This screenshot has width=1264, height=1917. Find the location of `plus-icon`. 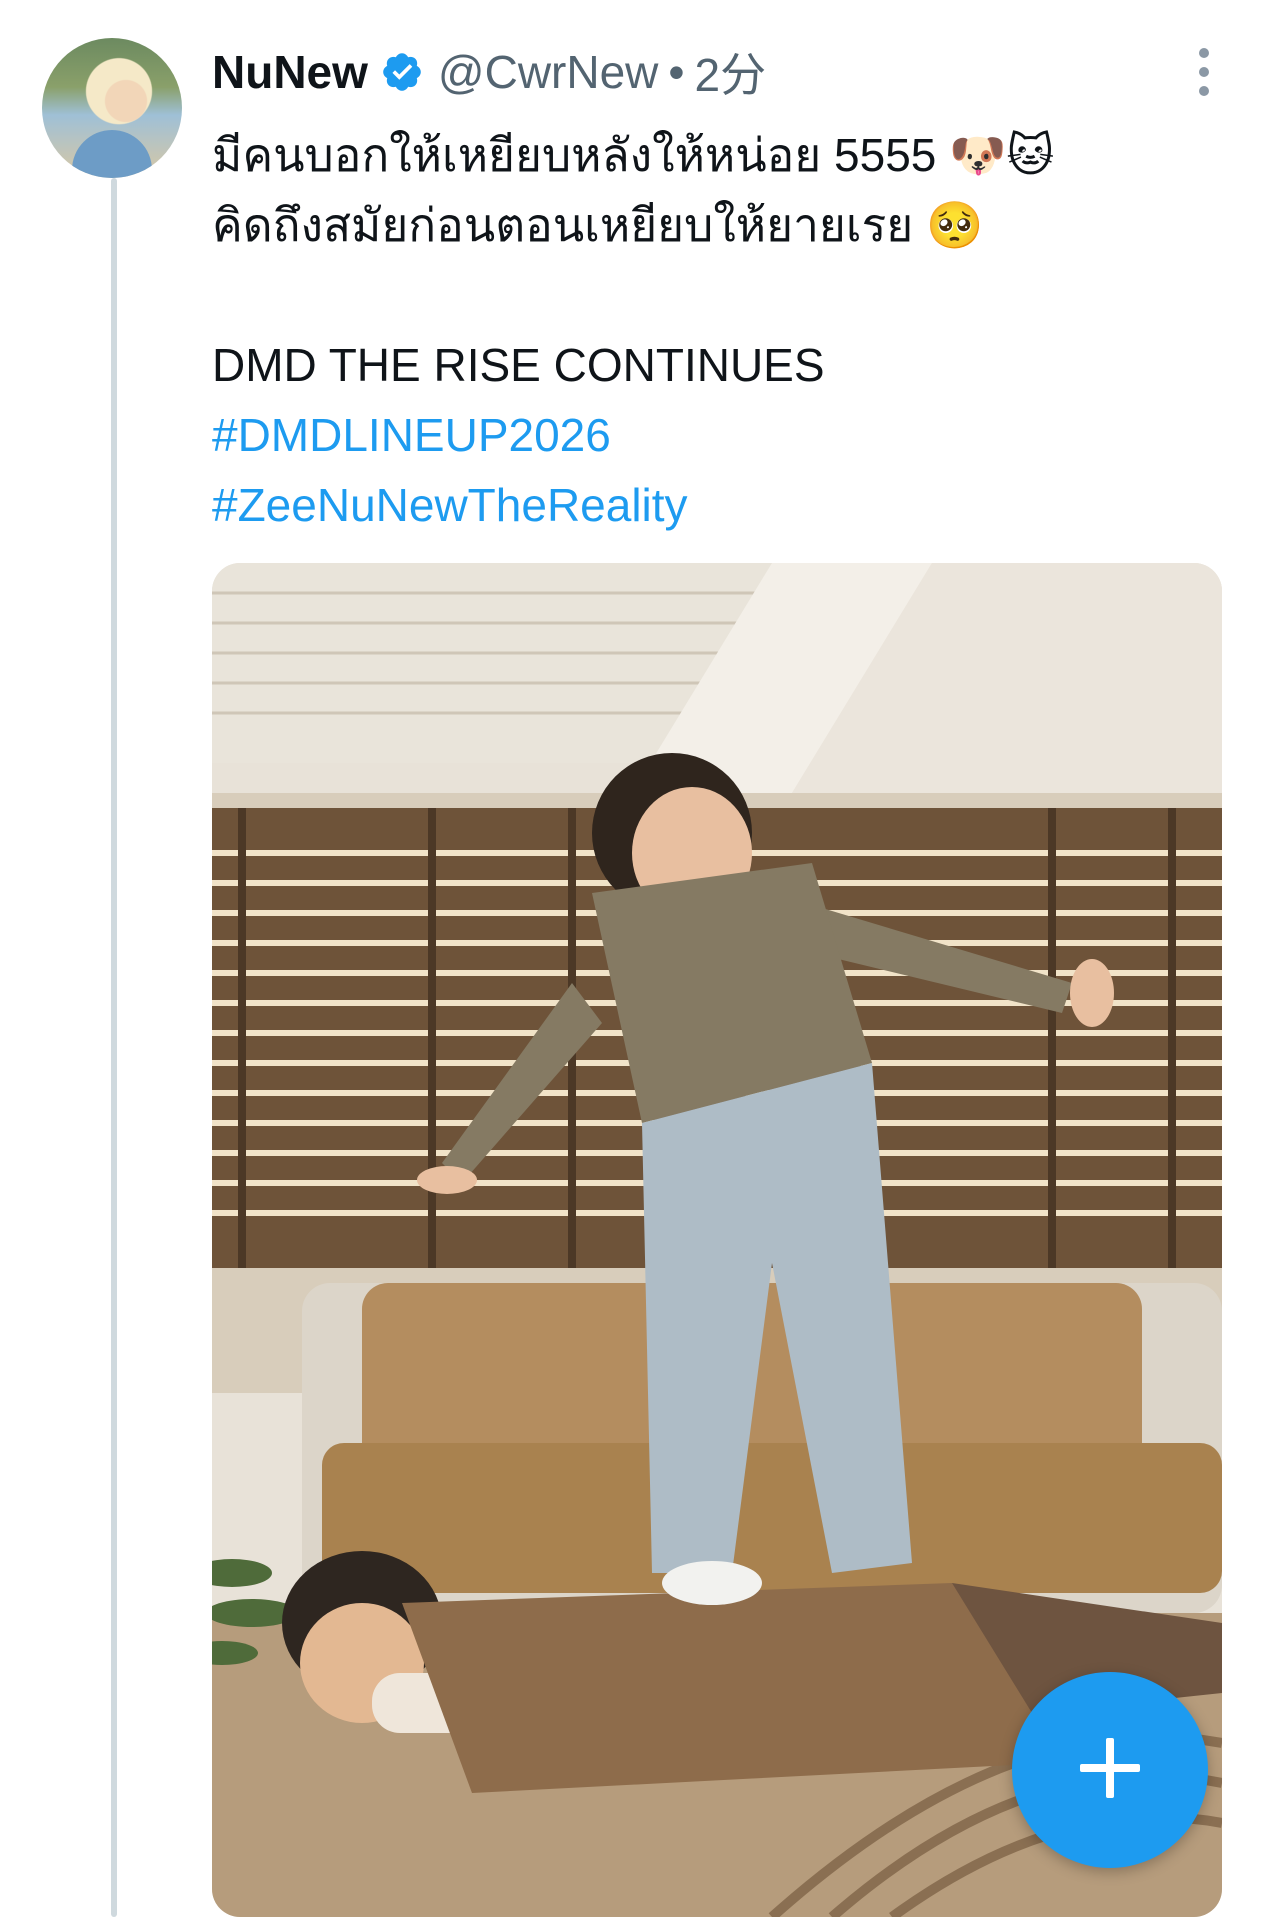

plus-icon is located at coordinates (1110, 1770).